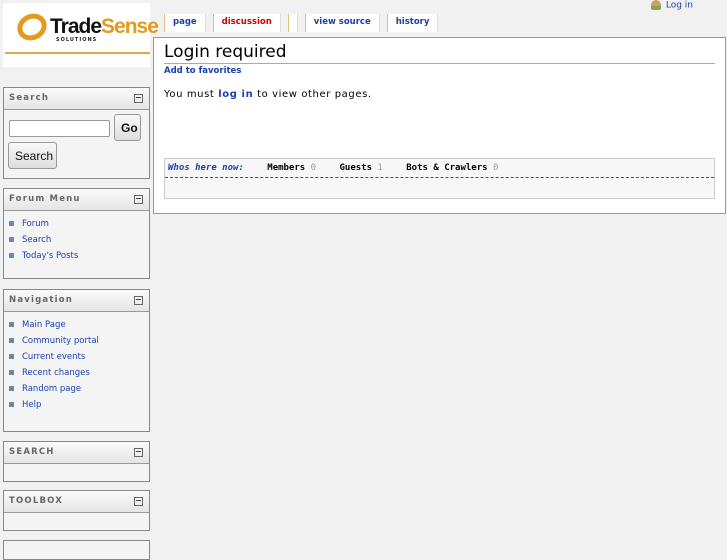 The image size is (727, 560). I want to click on members-label: Members, so click(286, 168).